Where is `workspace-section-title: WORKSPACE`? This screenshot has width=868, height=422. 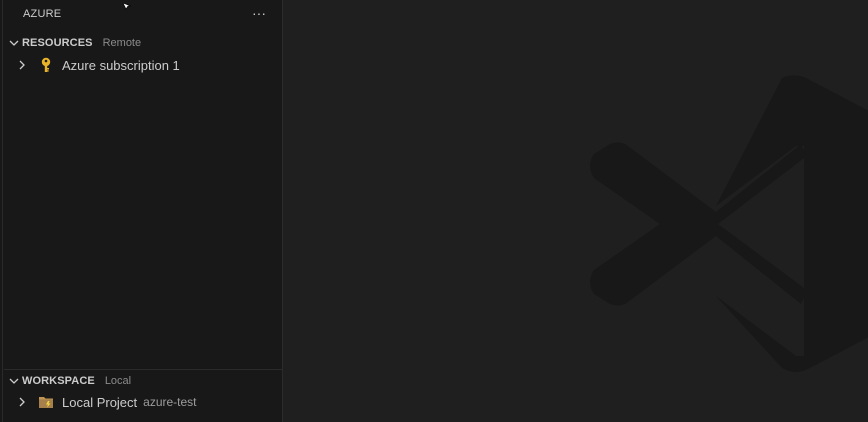 workspace-section-title: WORKSPACE is located at coordinates (58, 381).